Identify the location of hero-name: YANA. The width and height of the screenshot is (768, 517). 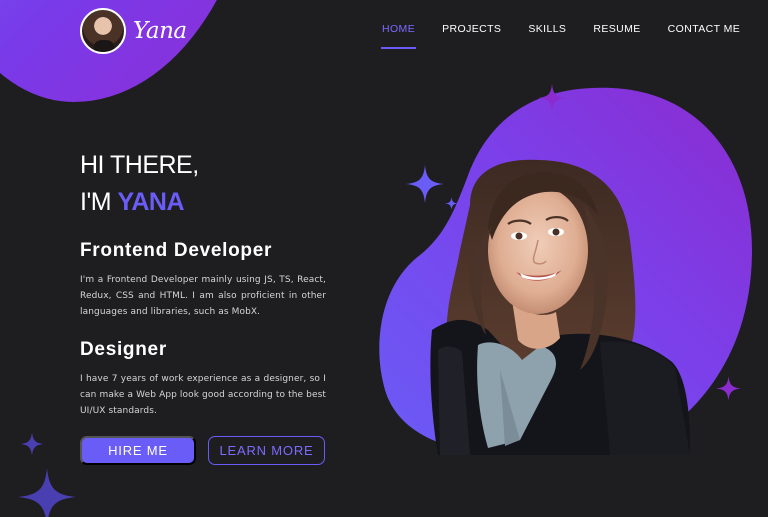
(151, 202).